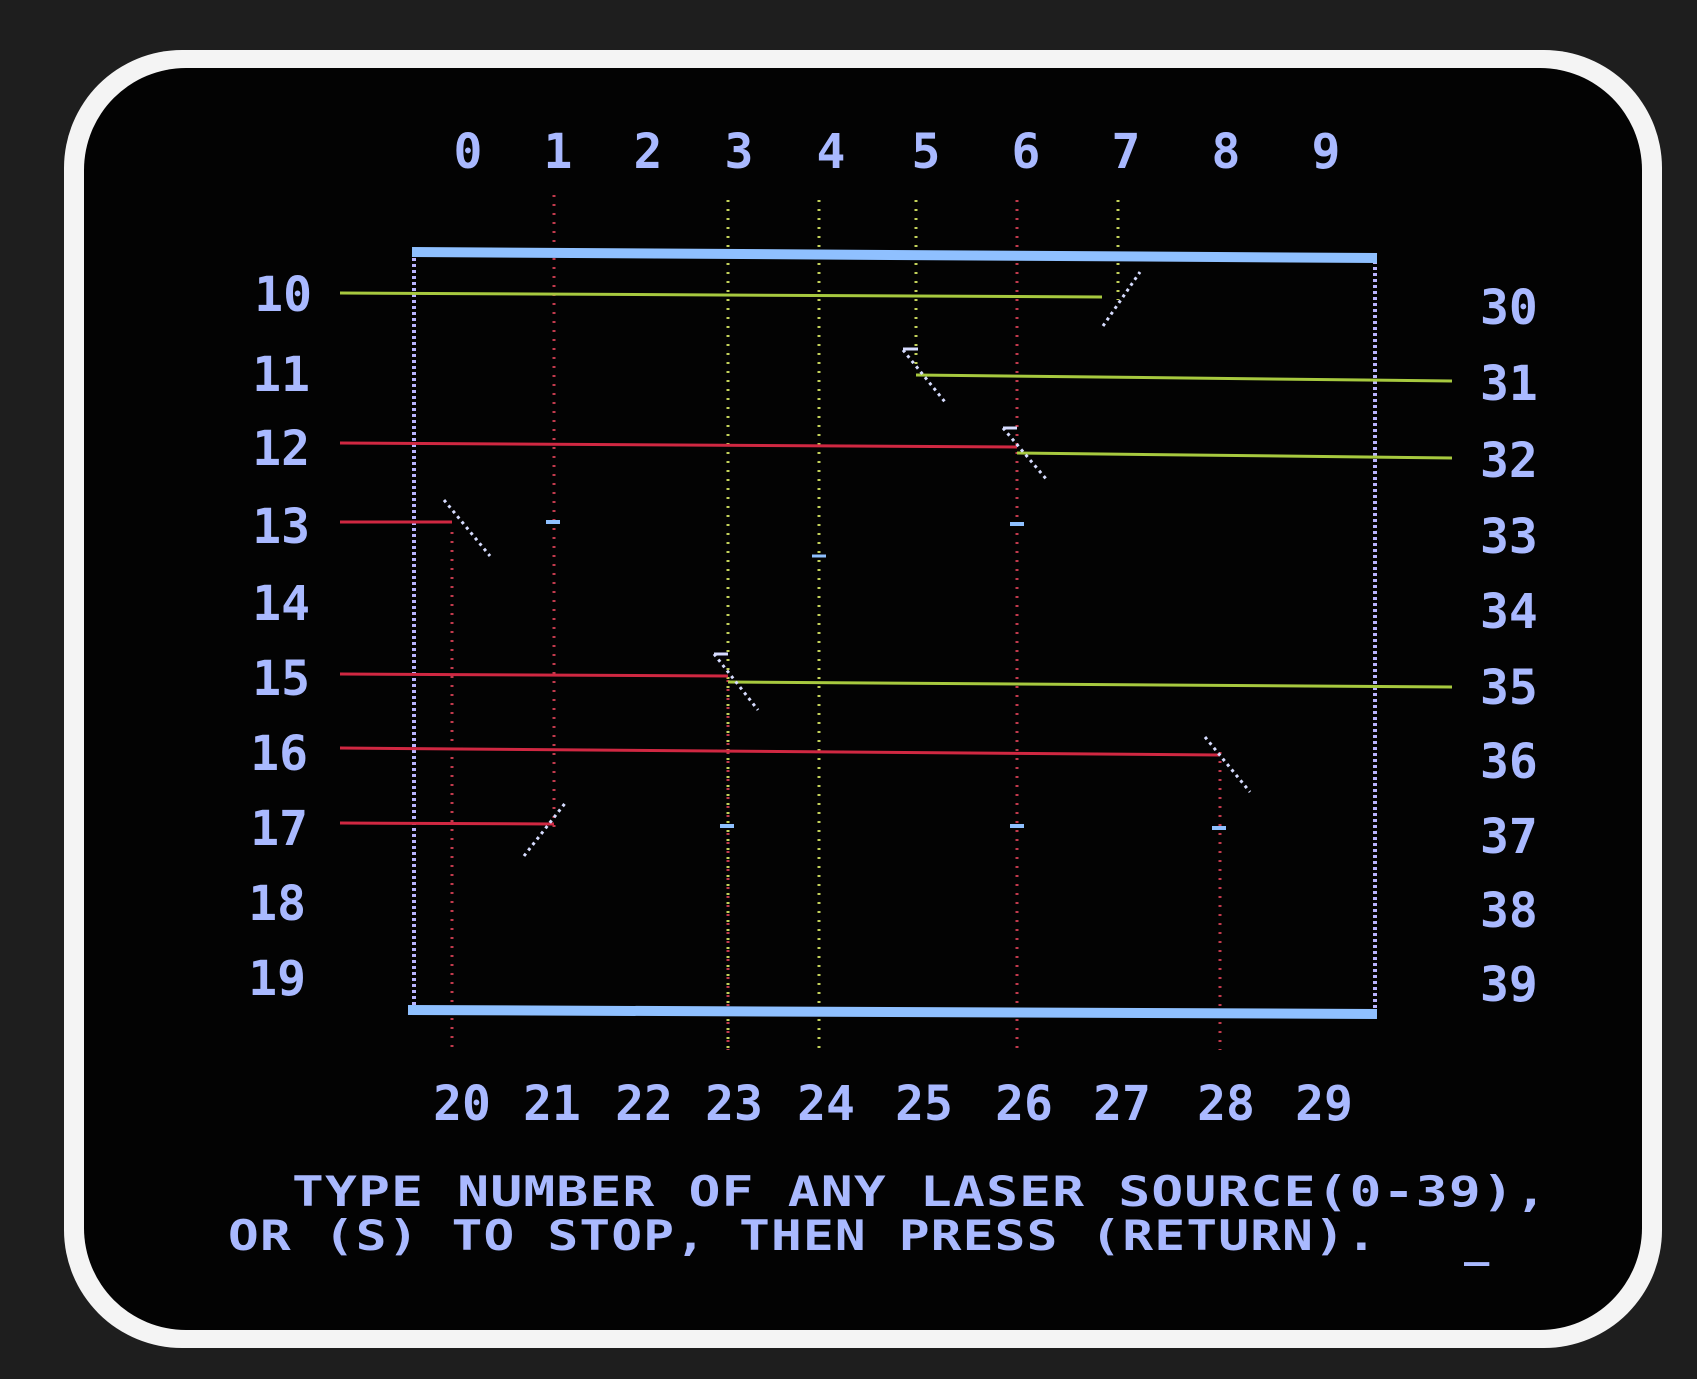 The height and width of the screenshot is (1379, 1697). What do you see at coordinates (1509, 384) in the screenshot?
I see `source-label-31: 31` at bounding box center [1509, 384].